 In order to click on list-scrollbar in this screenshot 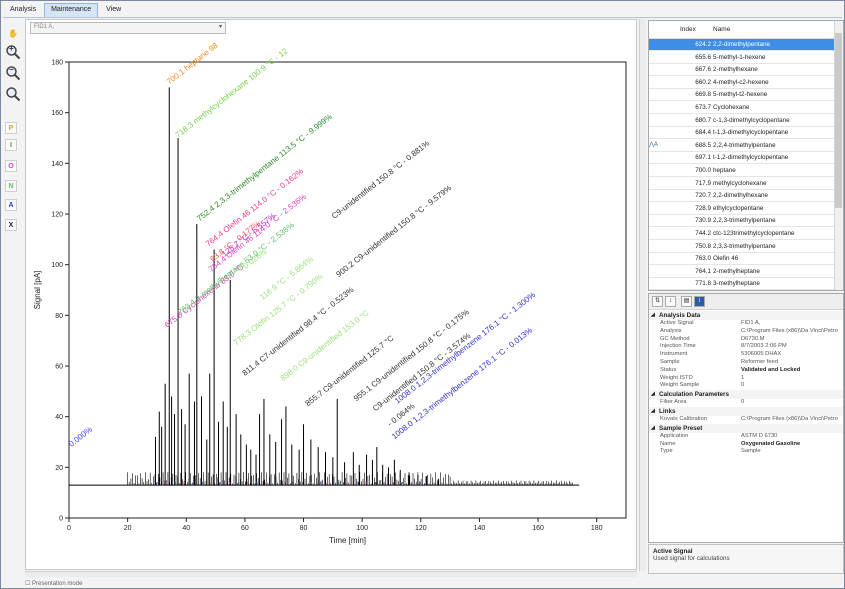, I will do `click(838, 155)`.